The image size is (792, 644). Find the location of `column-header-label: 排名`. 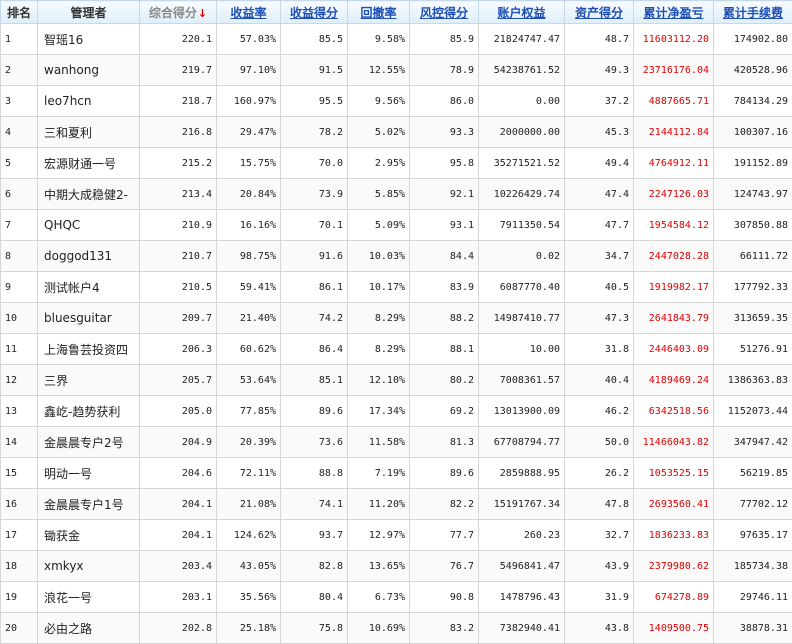

column-header-label: 排名 is located at coordinates (19, 13).